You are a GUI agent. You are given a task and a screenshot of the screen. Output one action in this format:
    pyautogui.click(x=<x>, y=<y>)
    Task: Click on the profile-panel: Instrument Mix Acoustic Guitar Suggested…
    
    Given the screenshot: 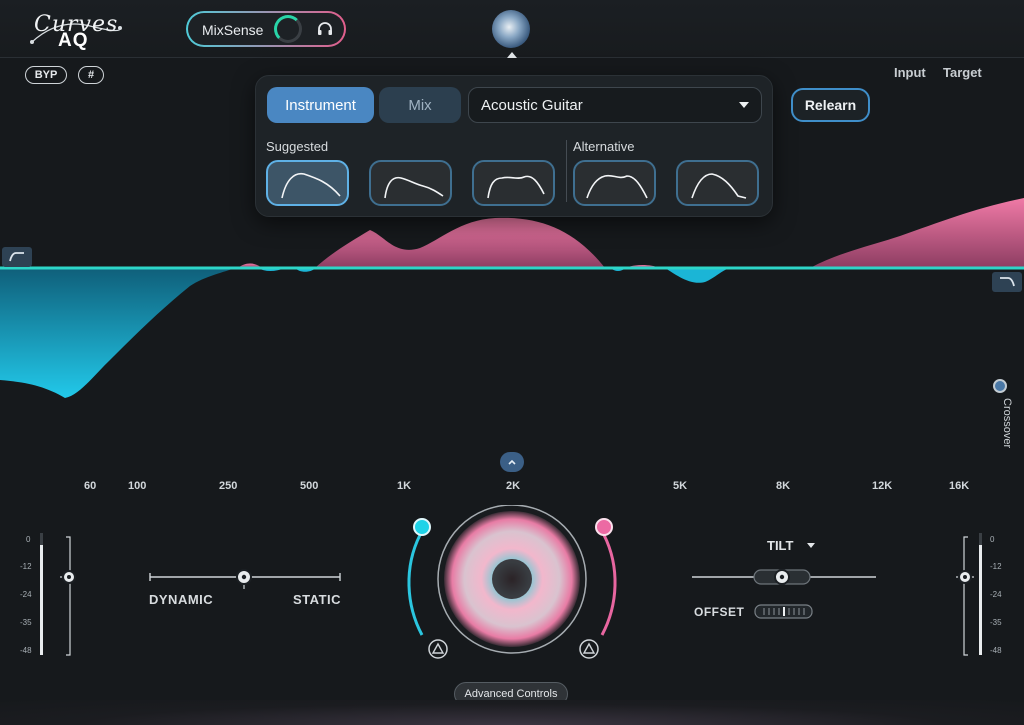 What is the action you would take?
    pyautogui.click(x=514, y=146)
    